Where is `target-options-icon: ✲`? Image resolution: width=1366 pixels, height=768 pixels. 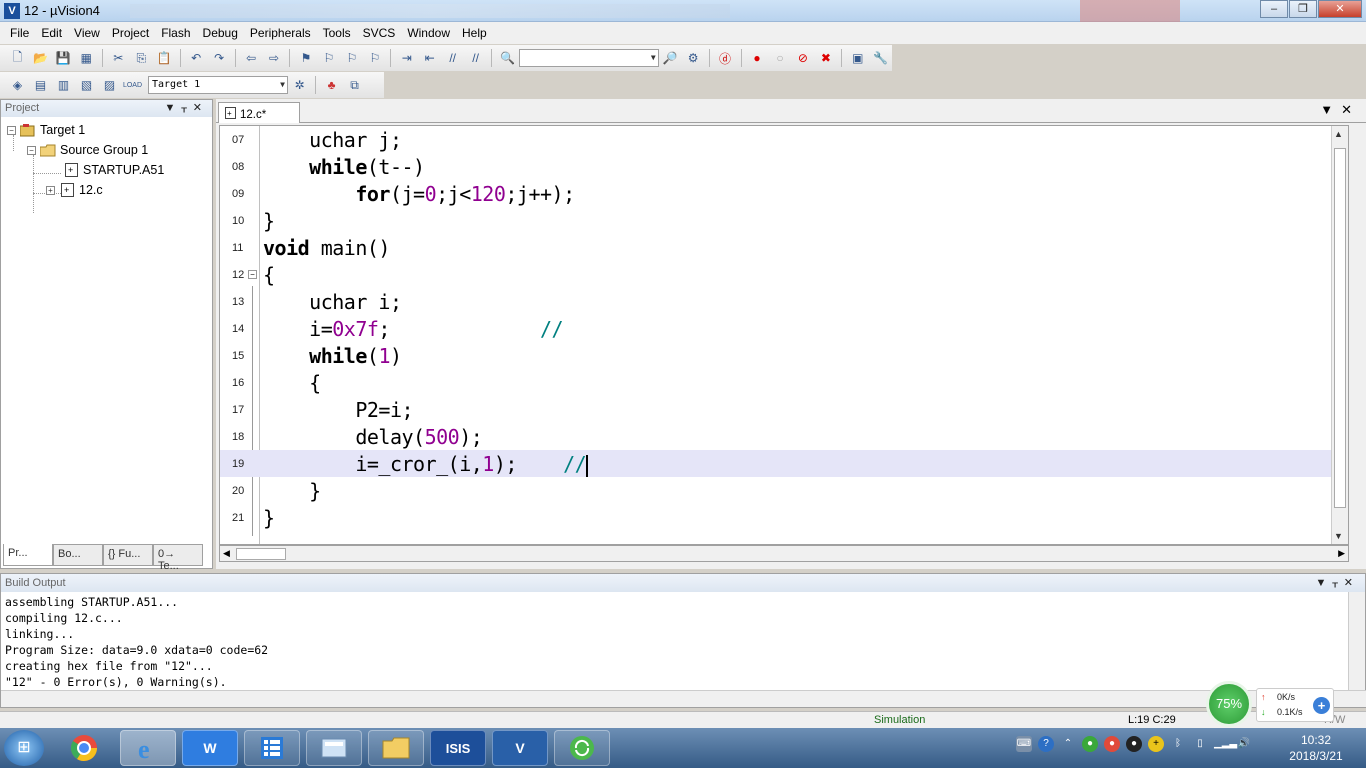
target-options-icon: ✲ is located at coordinates (300, 85).